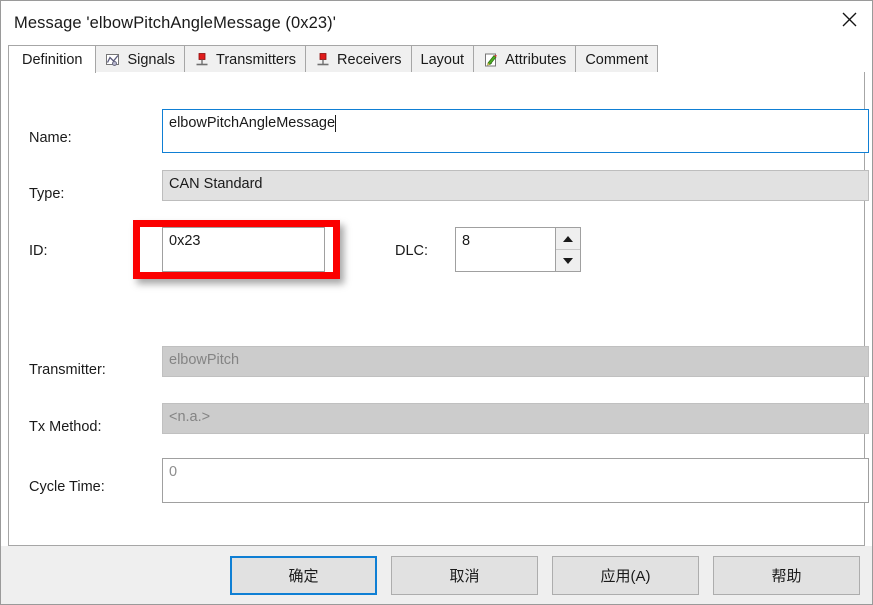  Describe the element at coordinates (252, 123) in the screenshot. I see `name-input-value: elbowPitchAngleMessage` at that location.